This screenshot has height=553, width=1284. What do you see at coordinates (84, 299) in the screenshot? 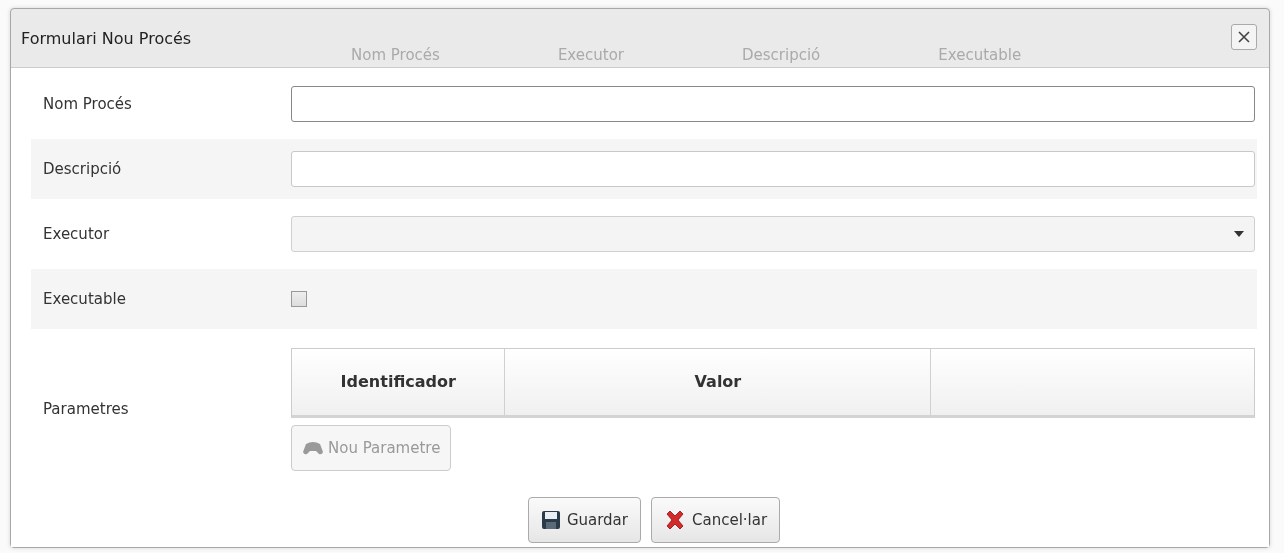
I see `field-label: Executable` at bounding box center [84, 299].